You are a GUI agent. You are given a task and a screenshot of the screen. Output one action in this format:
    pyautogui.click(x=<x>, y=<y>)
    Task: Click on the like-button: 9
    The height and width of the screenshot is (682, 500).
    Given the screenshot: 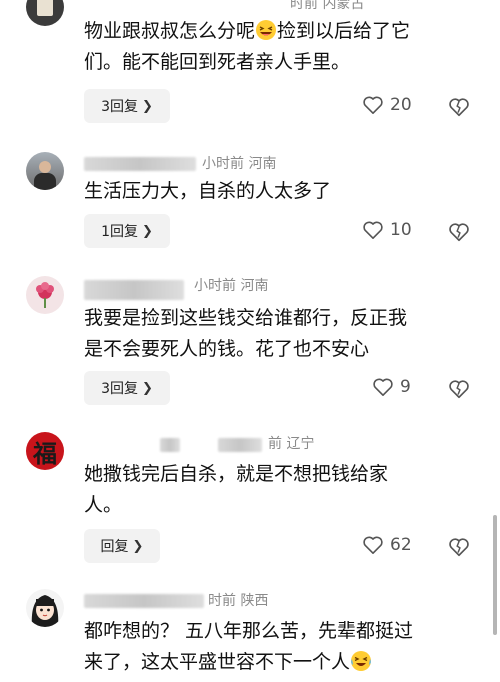 What is the action you would take?
    pyautogui.click(x=391, y=387)
    